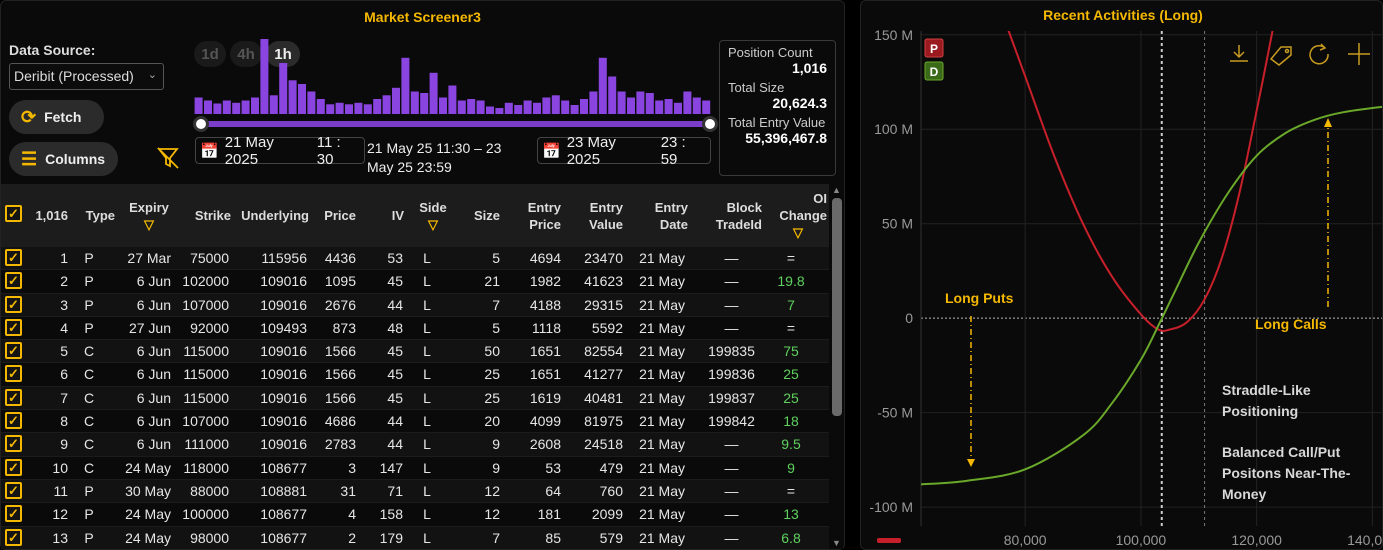 The image size is (1383, 550). Describe the element at coordinates (63, 159) in the screenshot. I see `columns-button: ☰ Columns` at that location.